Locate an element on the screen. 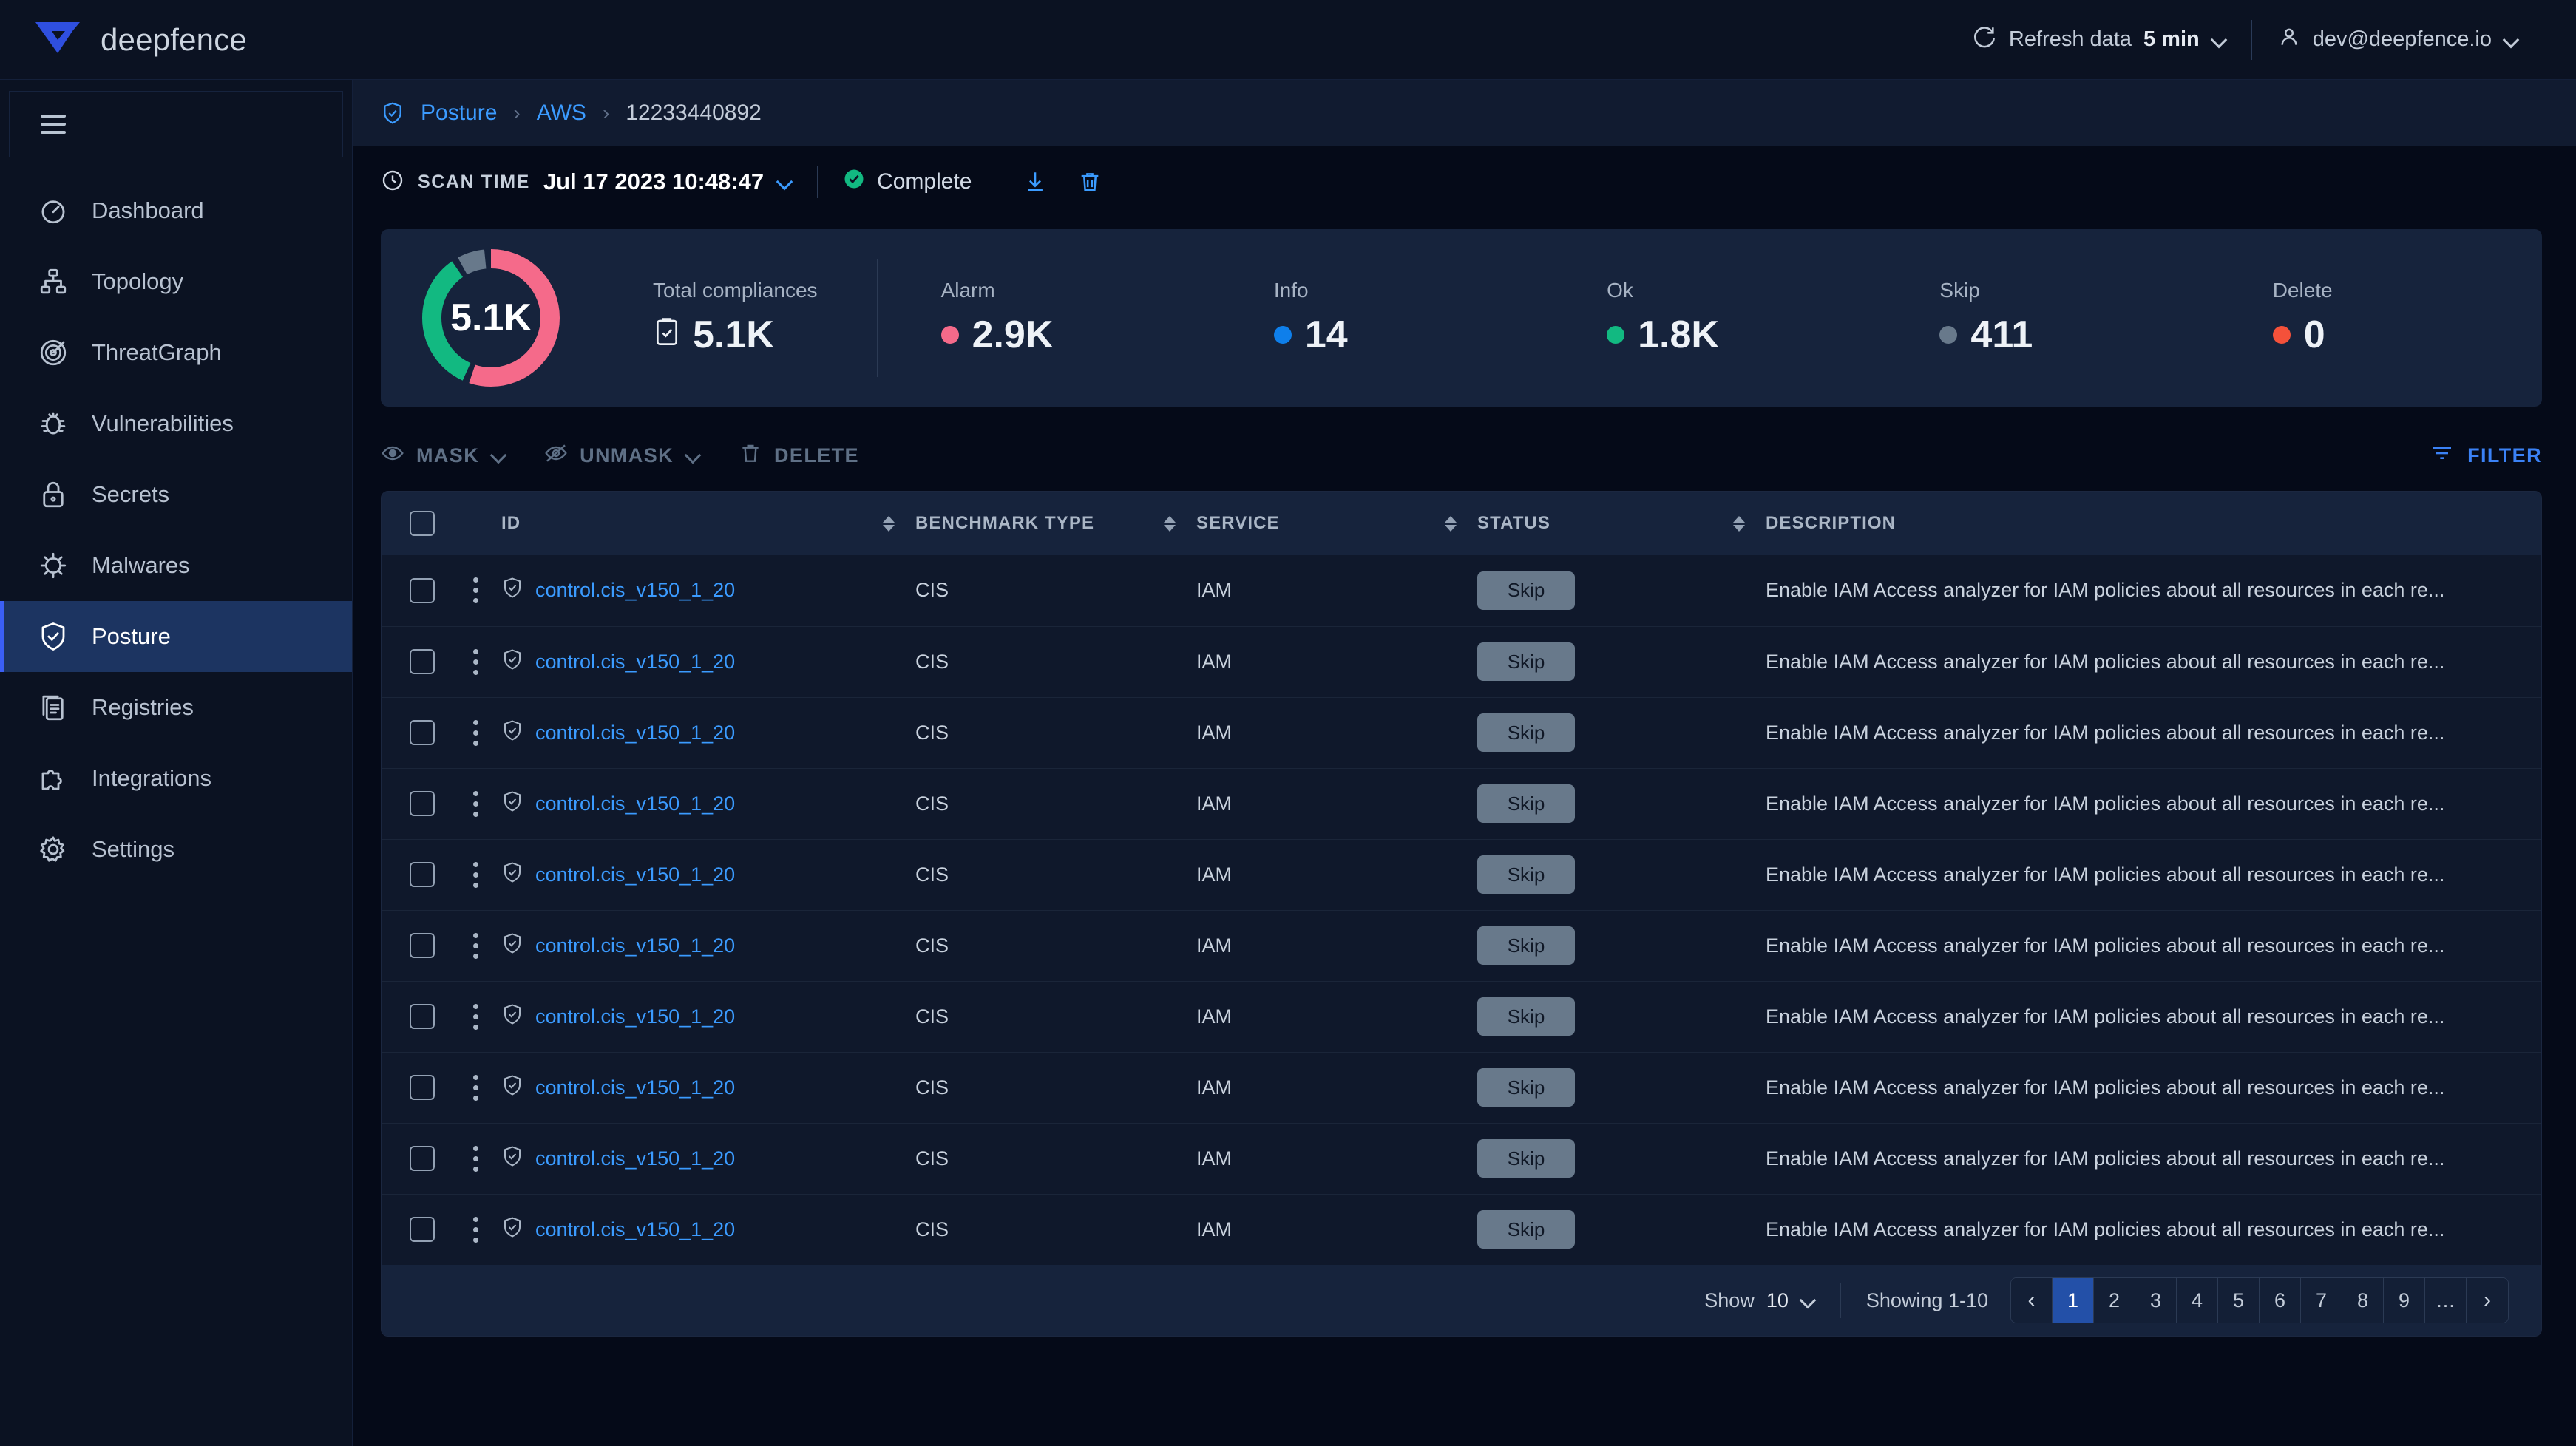 The width and height of the screenshot is (2576, 1446). delete-button: DELETE is located at coordinates (818, 455).